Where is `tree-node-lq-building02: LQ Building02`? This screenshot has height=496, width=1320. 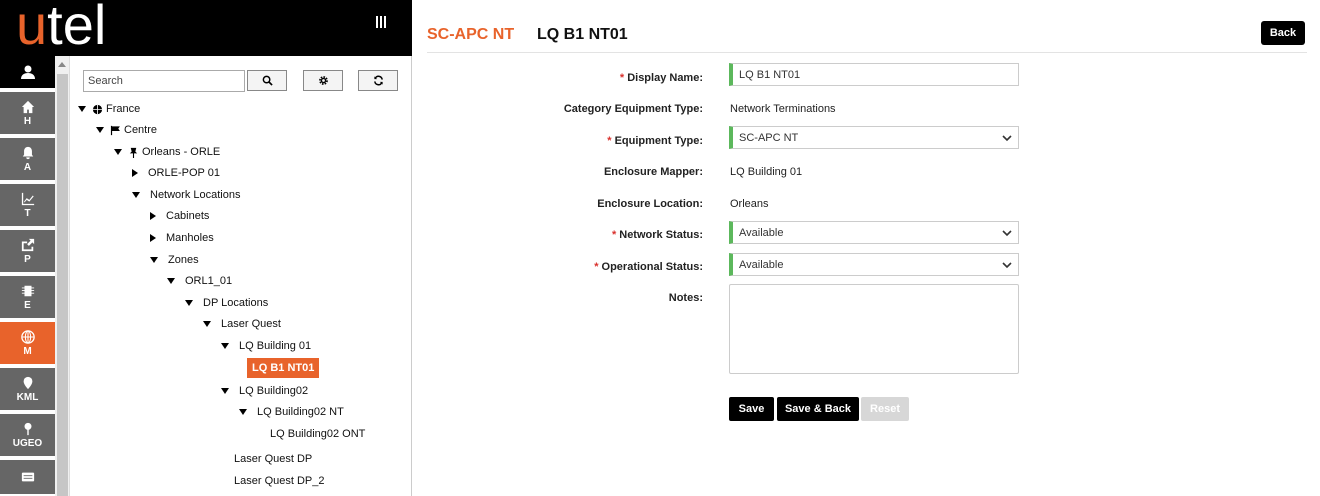
tree-node-lq-building02: LQ Building02 is located at coordinates (264, 391).